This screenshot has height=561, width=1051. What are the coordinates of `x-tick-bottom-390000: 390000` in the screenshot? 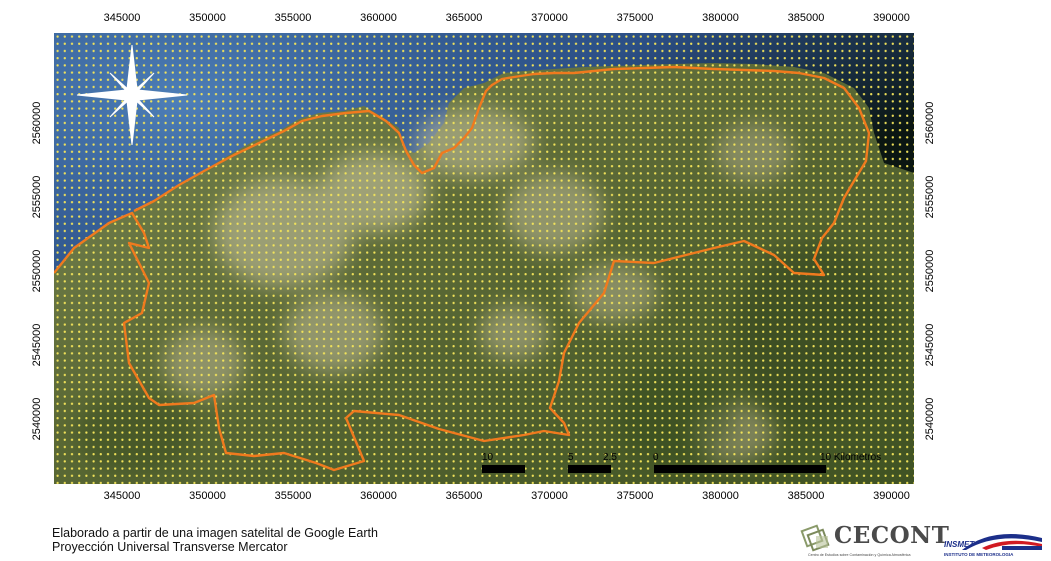 It's located at (891, 496).